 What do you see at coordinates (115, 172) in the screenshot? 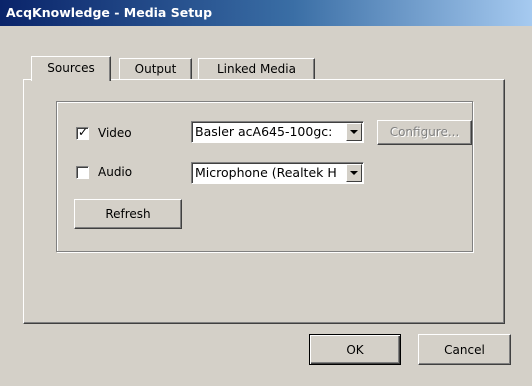
I see `audio-label: Audio` at bounding box center [115, 172].